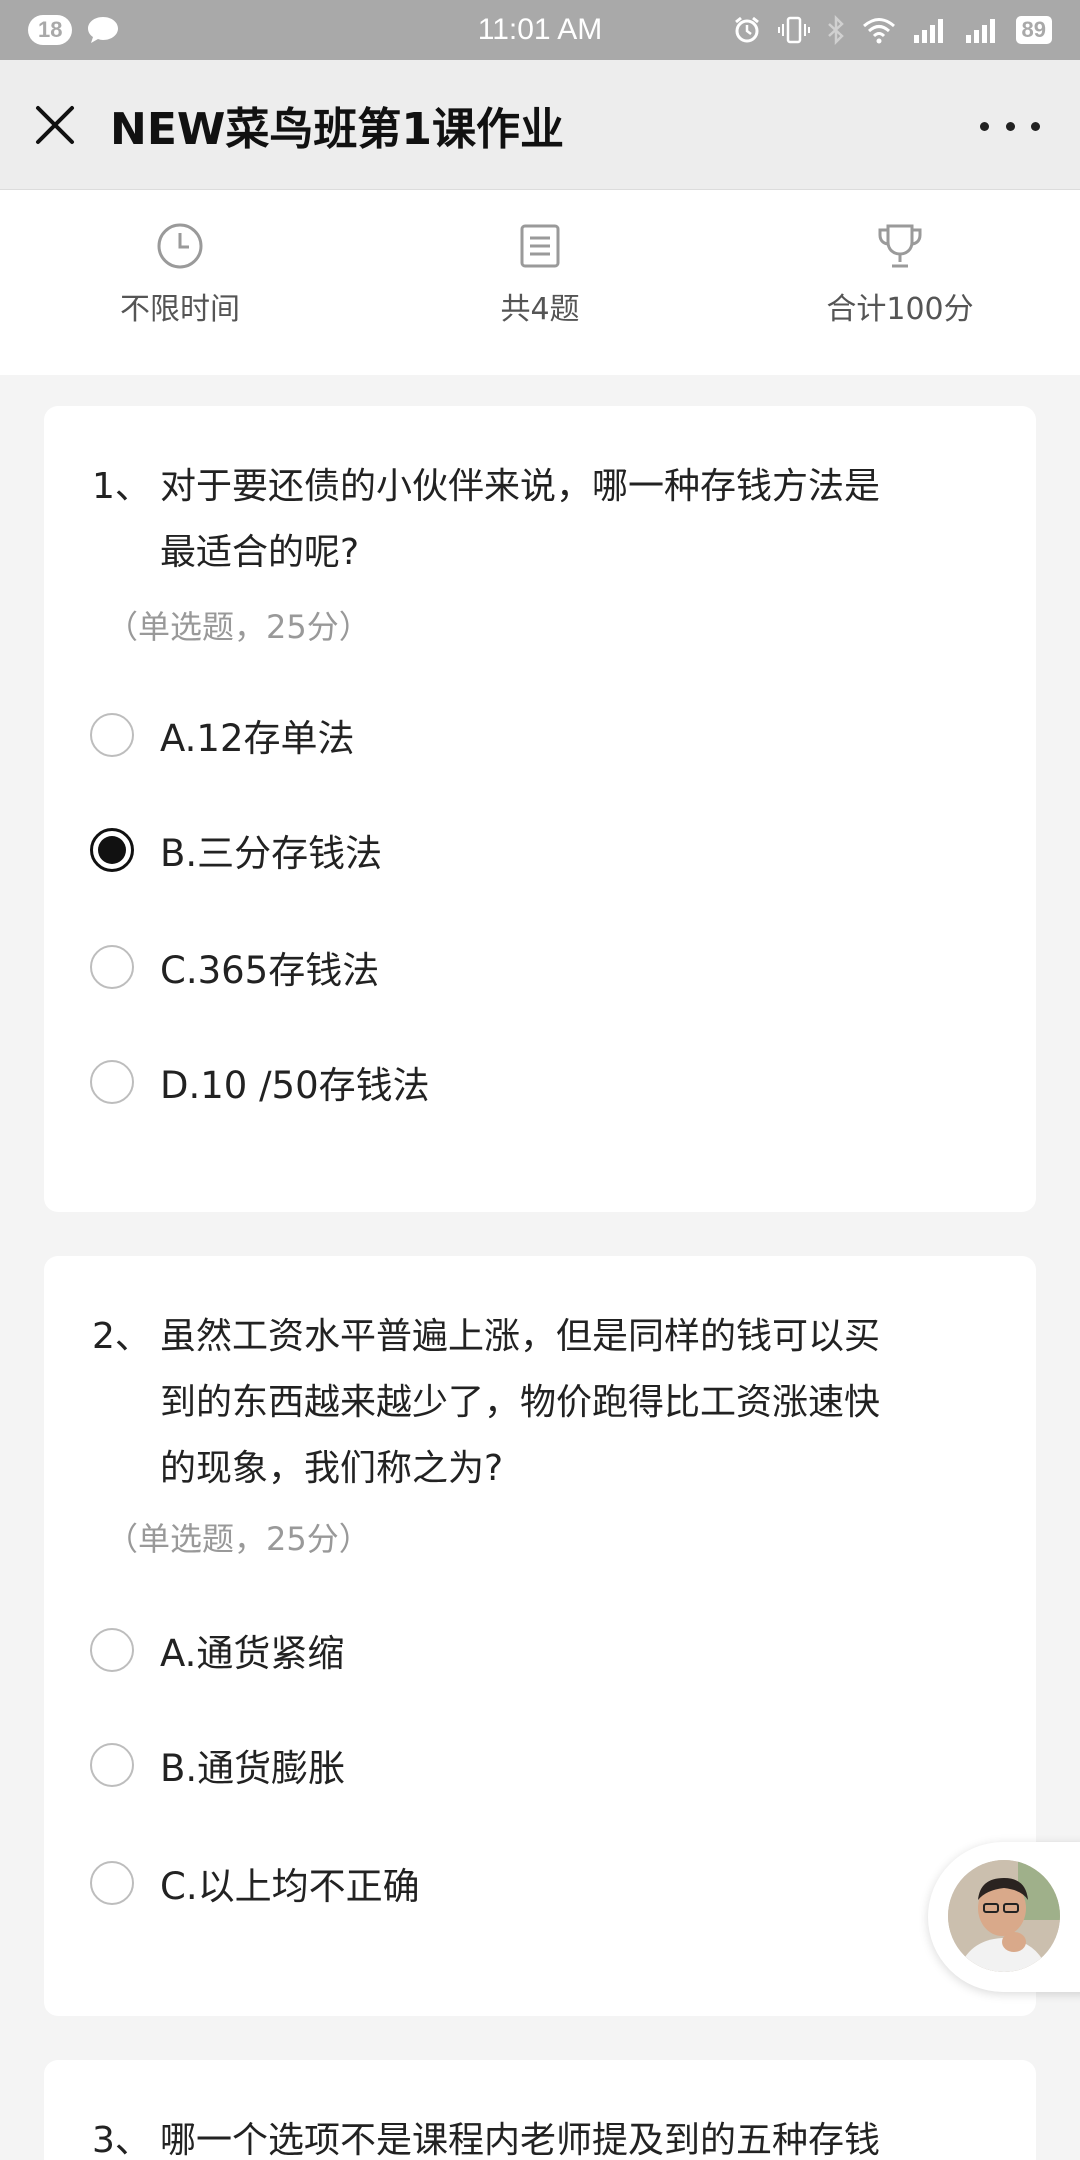  Describe the element at coordinates (252, 1653) in the screenshot. I see `option-label: A.通货紧缩` at that location.